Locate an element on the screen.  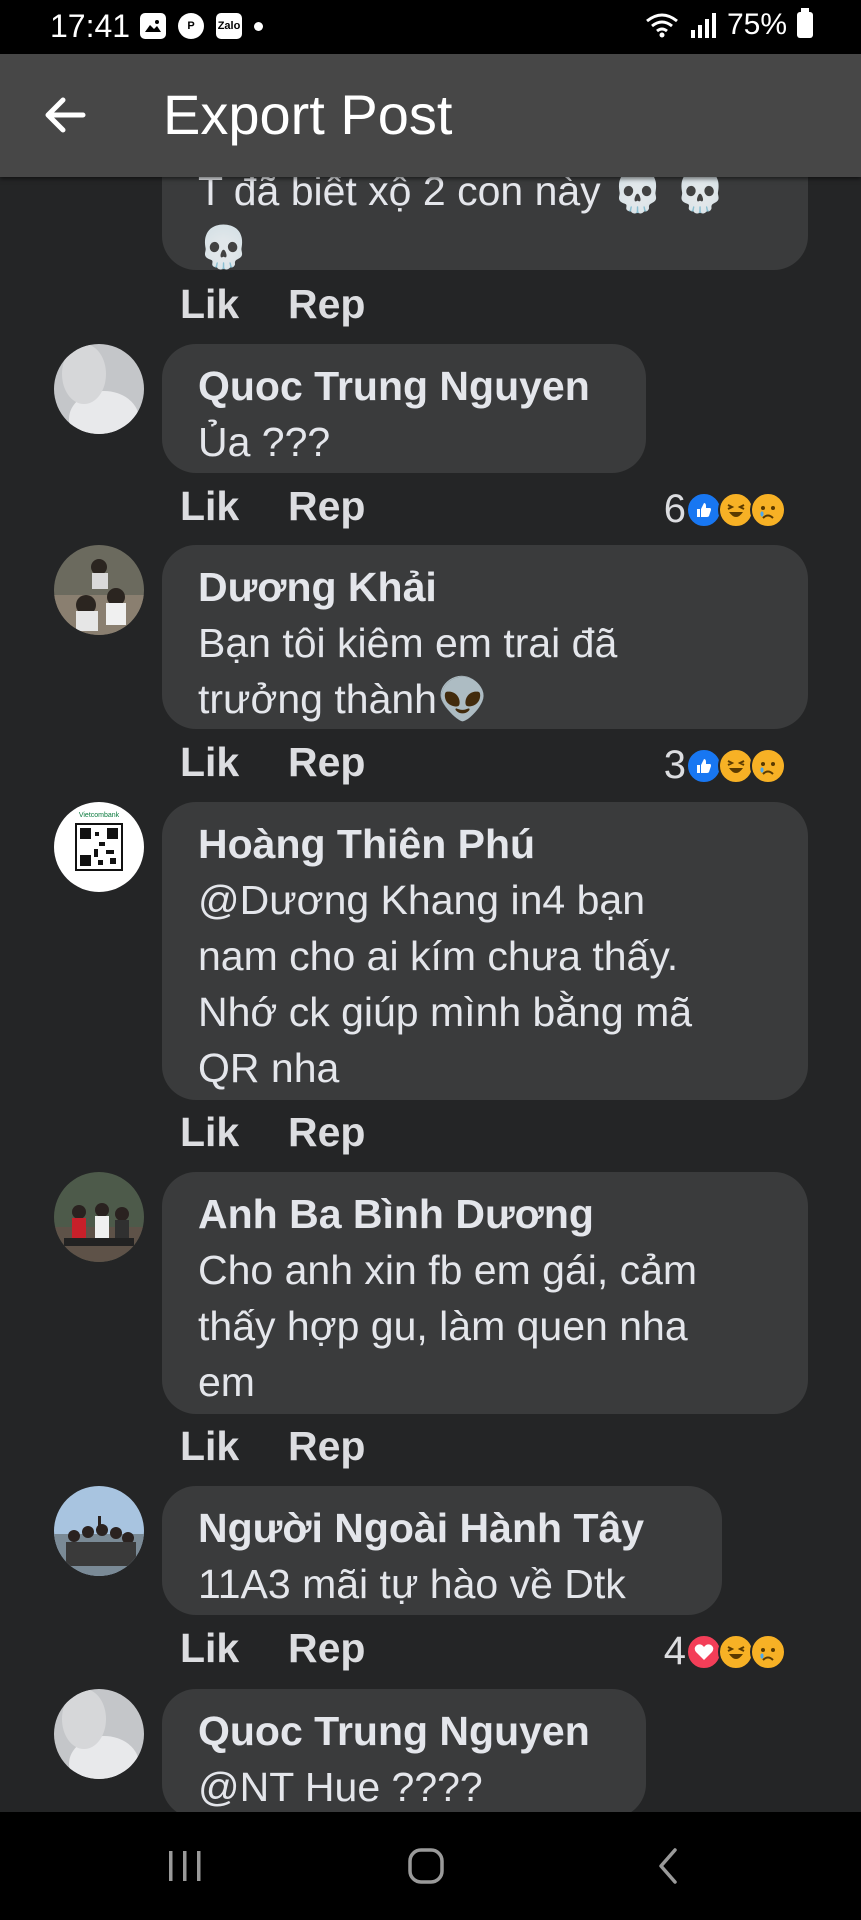
comment-text: T đã biết xộ 2 con này is located at coordinates (399, 195).